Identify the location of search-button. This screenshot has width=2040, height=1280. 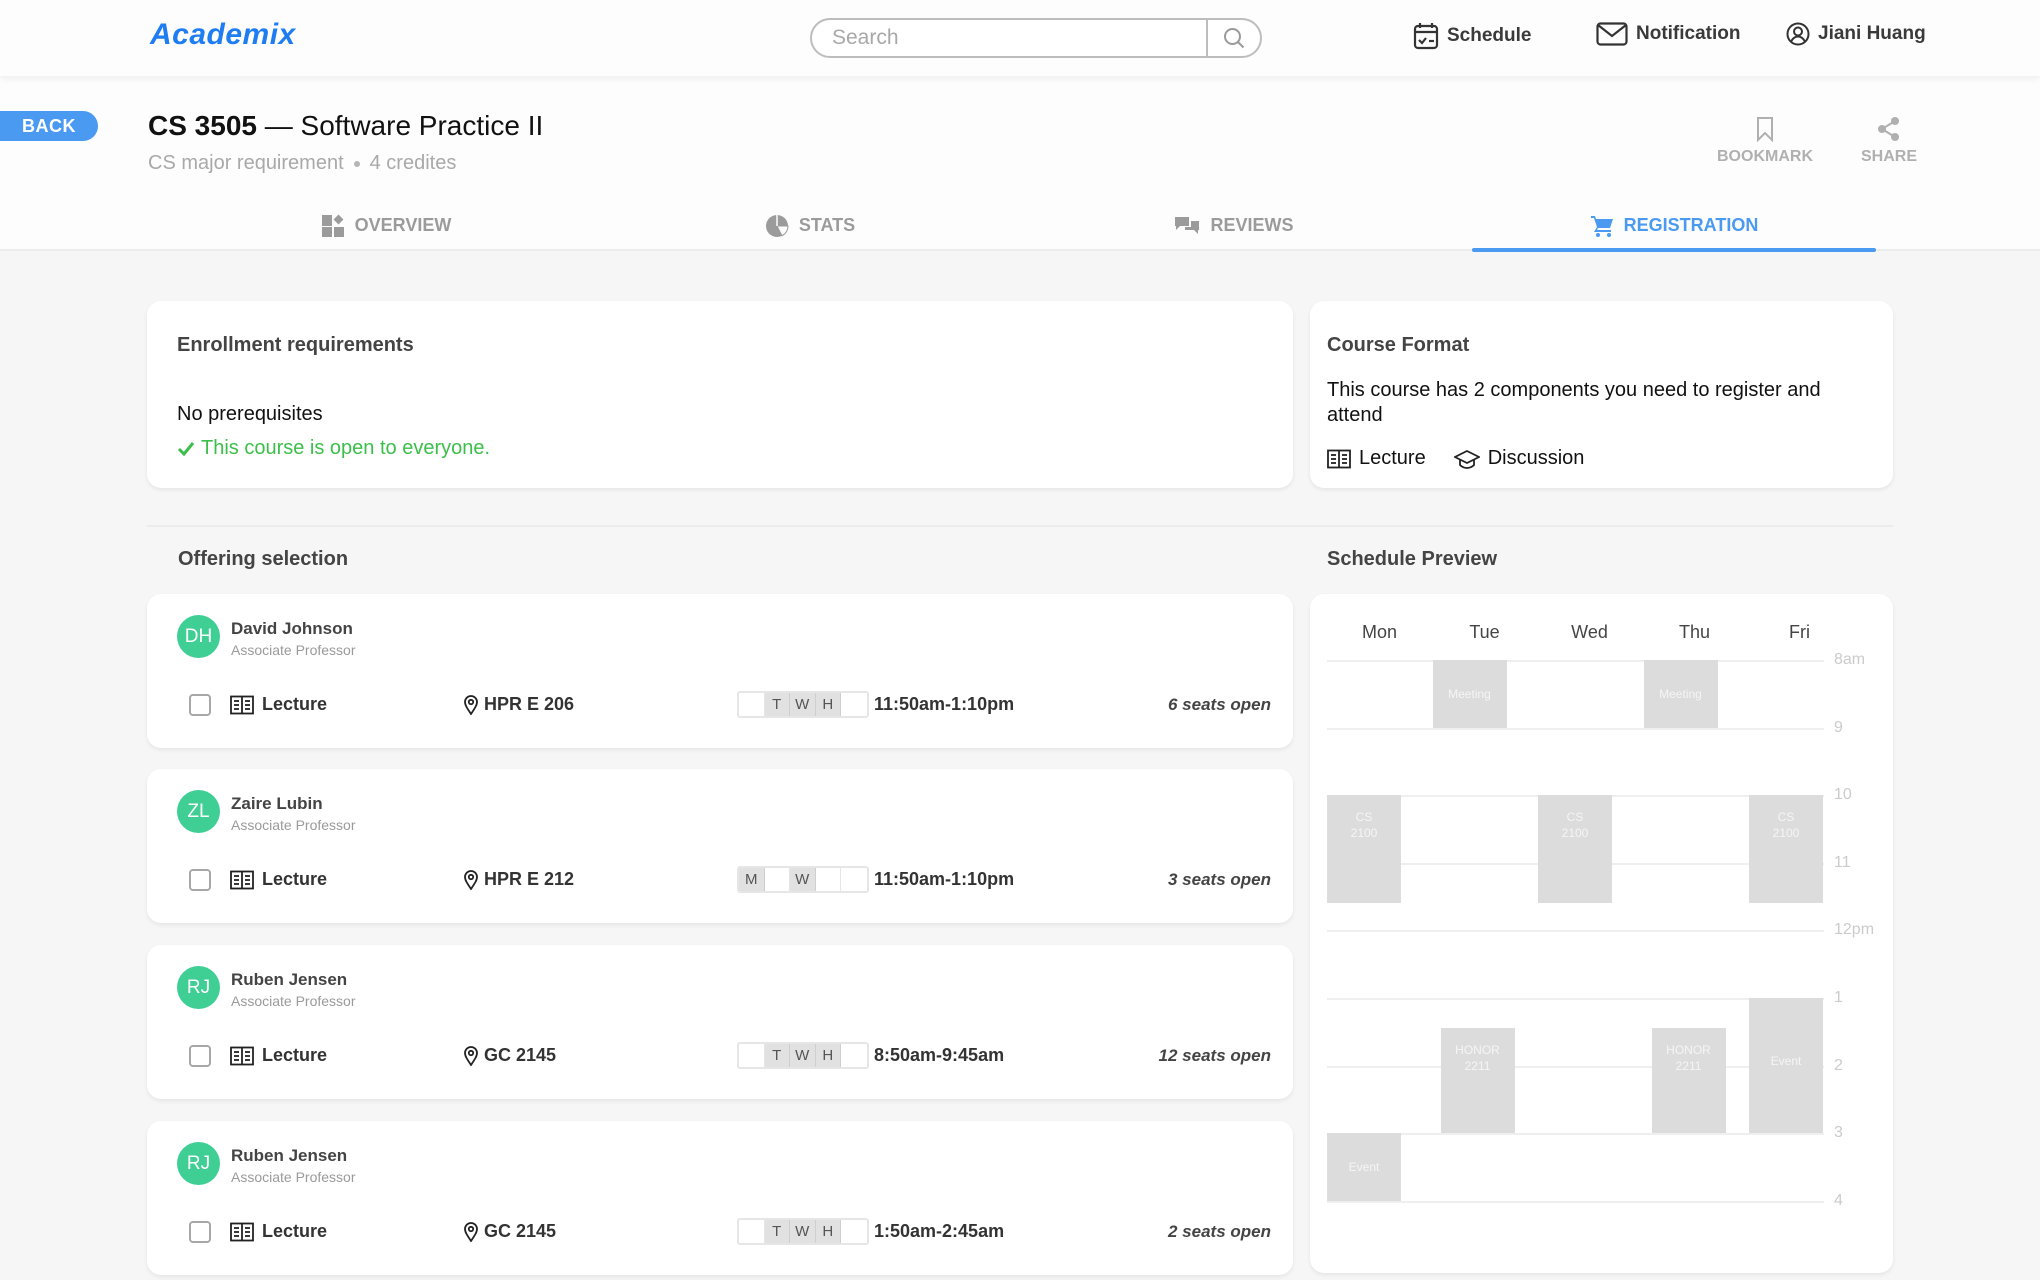
(1233, 38).